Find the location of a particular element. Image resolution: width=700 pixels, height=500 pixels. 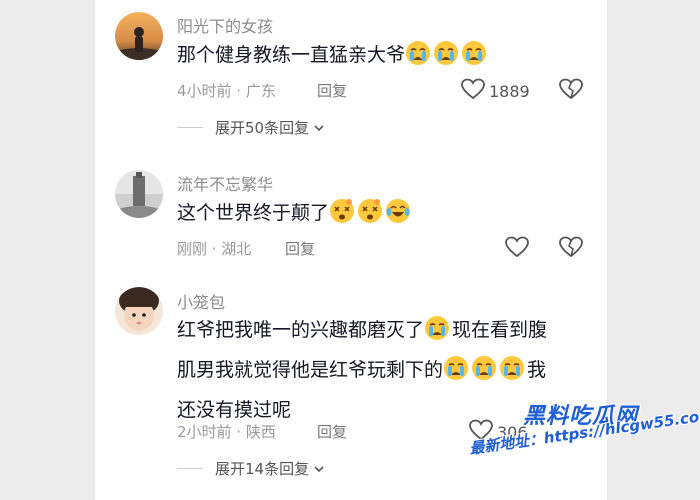

time-location: 2小时前 · 陕西 is located at coordinates (226, 432).